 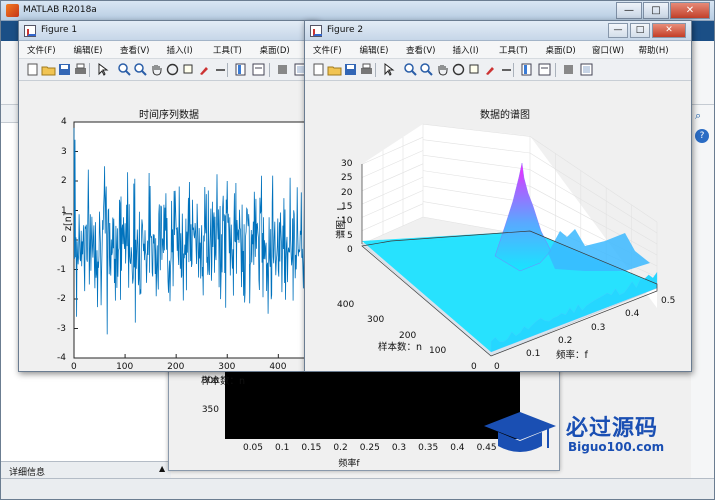 I want to click on fig2-y-tick-label: 400, so click(x=346, y=305).